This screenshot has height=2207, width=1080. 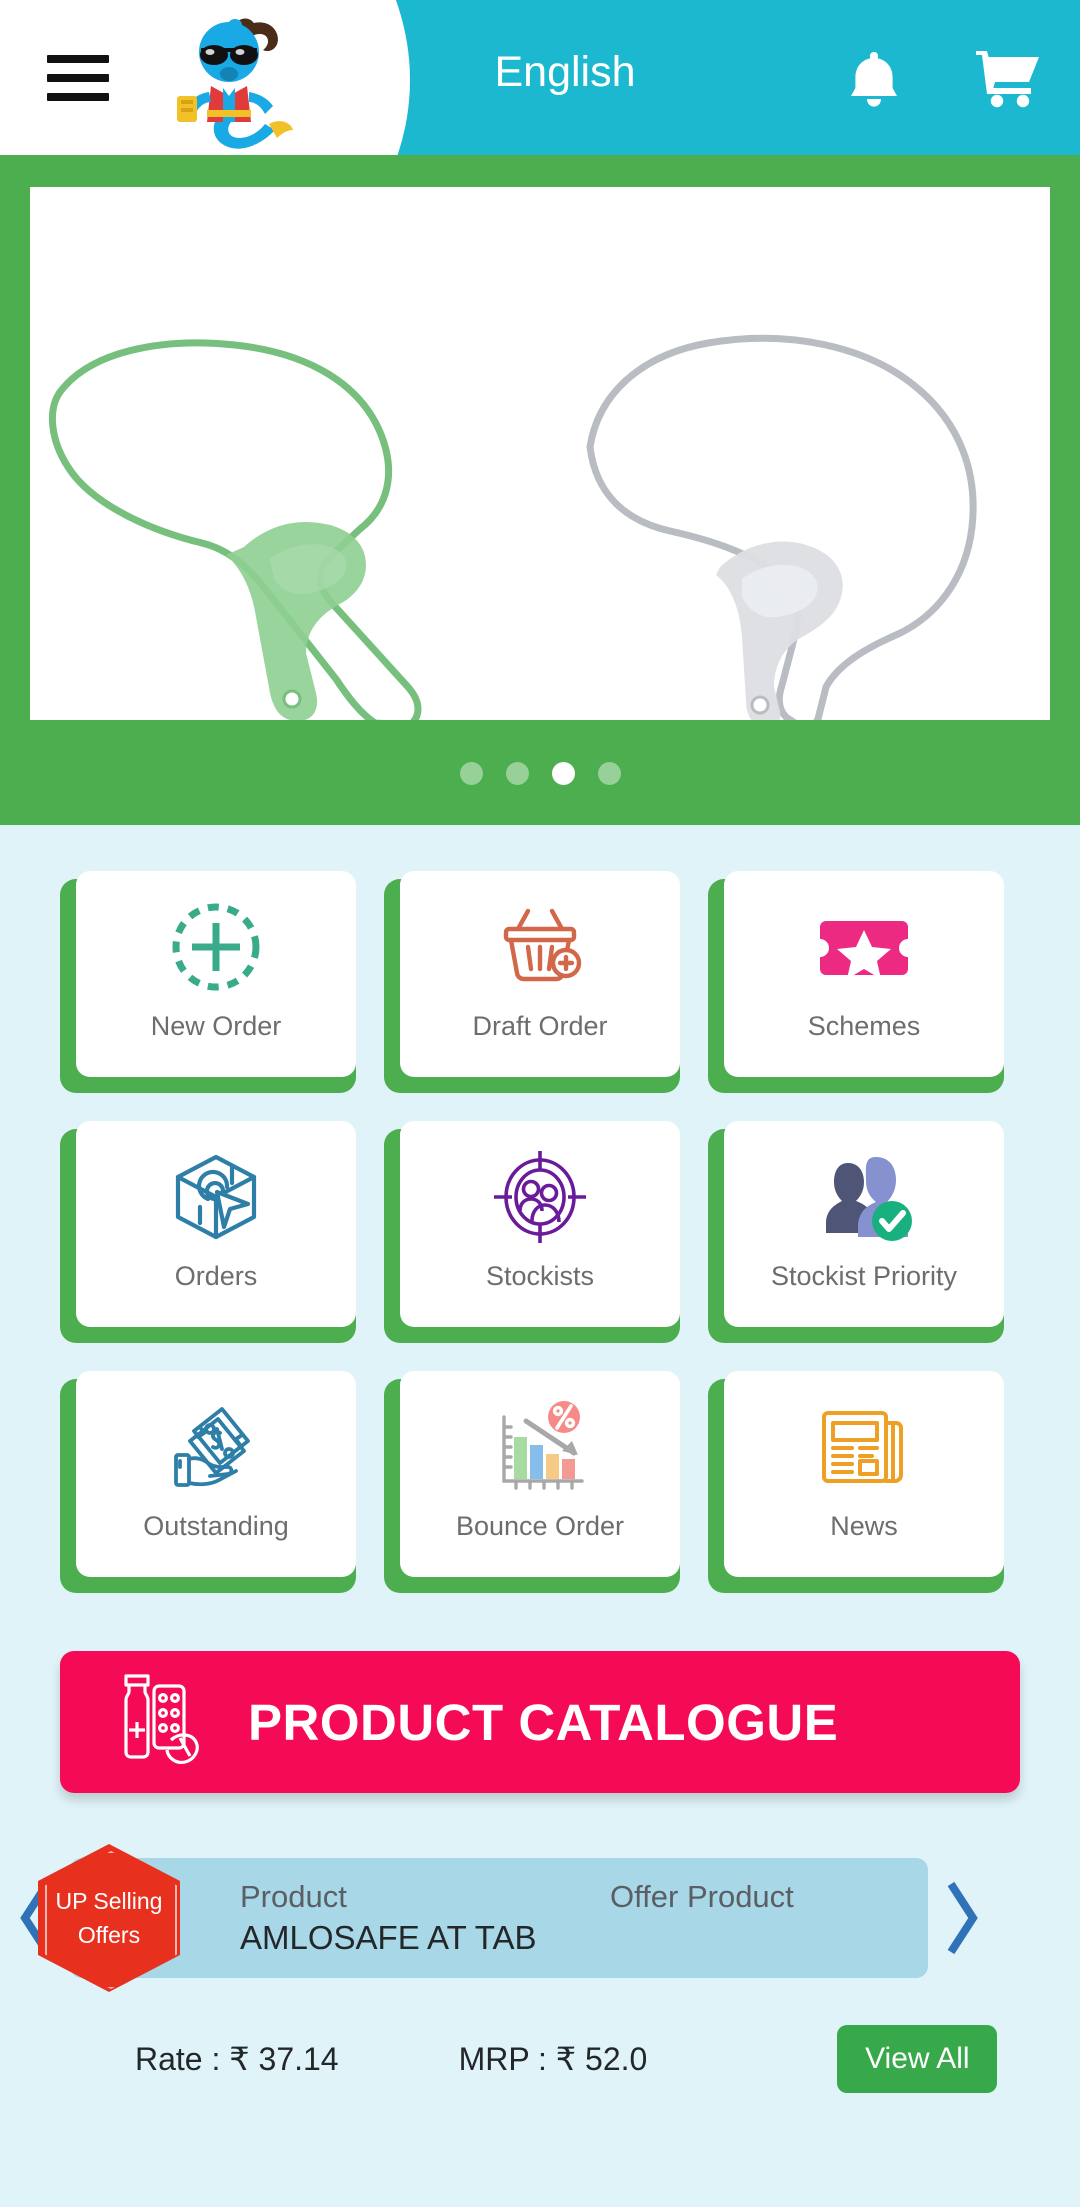 I want to click on tile-label: Orders, so click(x=216, y=1276).